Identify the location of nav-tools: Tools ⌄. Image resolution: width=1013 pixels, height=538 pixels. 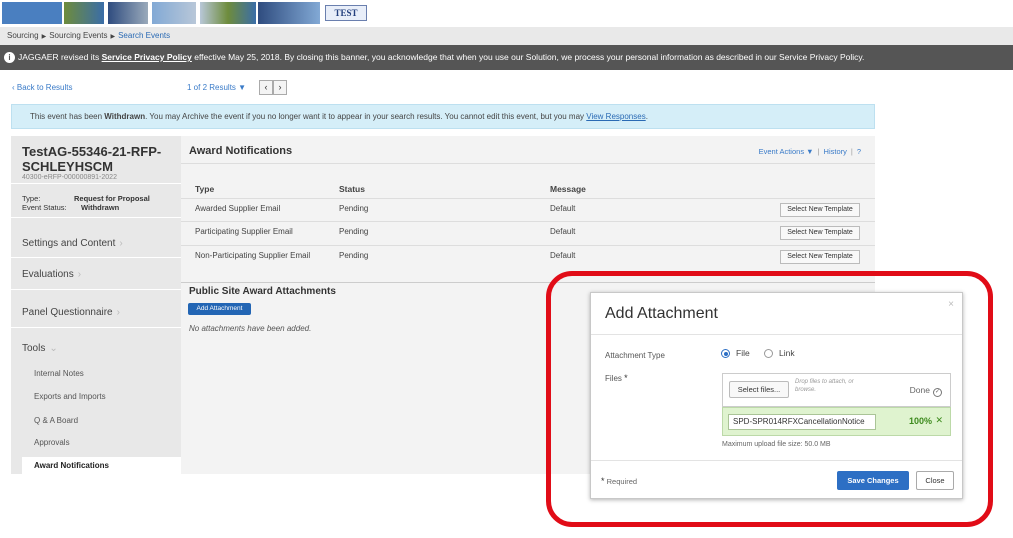
(40, 348).